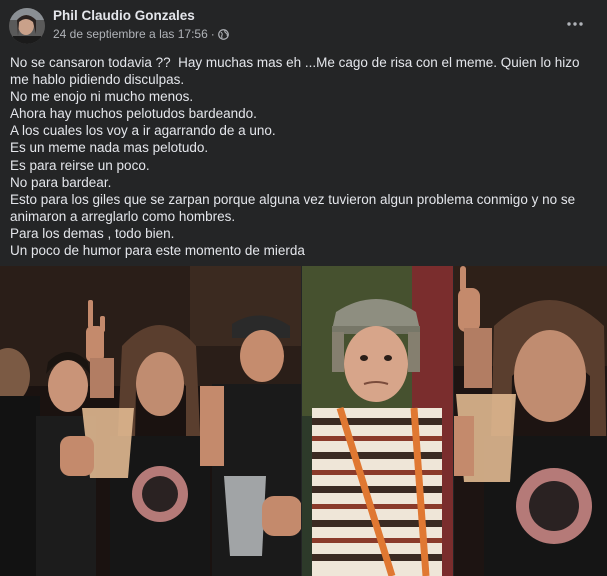 The height and width of the screenshot is (576, 607). Describe the element at coordinates (130, 34) in the screenshot. I see `post-timestamp: 24 de septiembre a las 17:56` at that location.